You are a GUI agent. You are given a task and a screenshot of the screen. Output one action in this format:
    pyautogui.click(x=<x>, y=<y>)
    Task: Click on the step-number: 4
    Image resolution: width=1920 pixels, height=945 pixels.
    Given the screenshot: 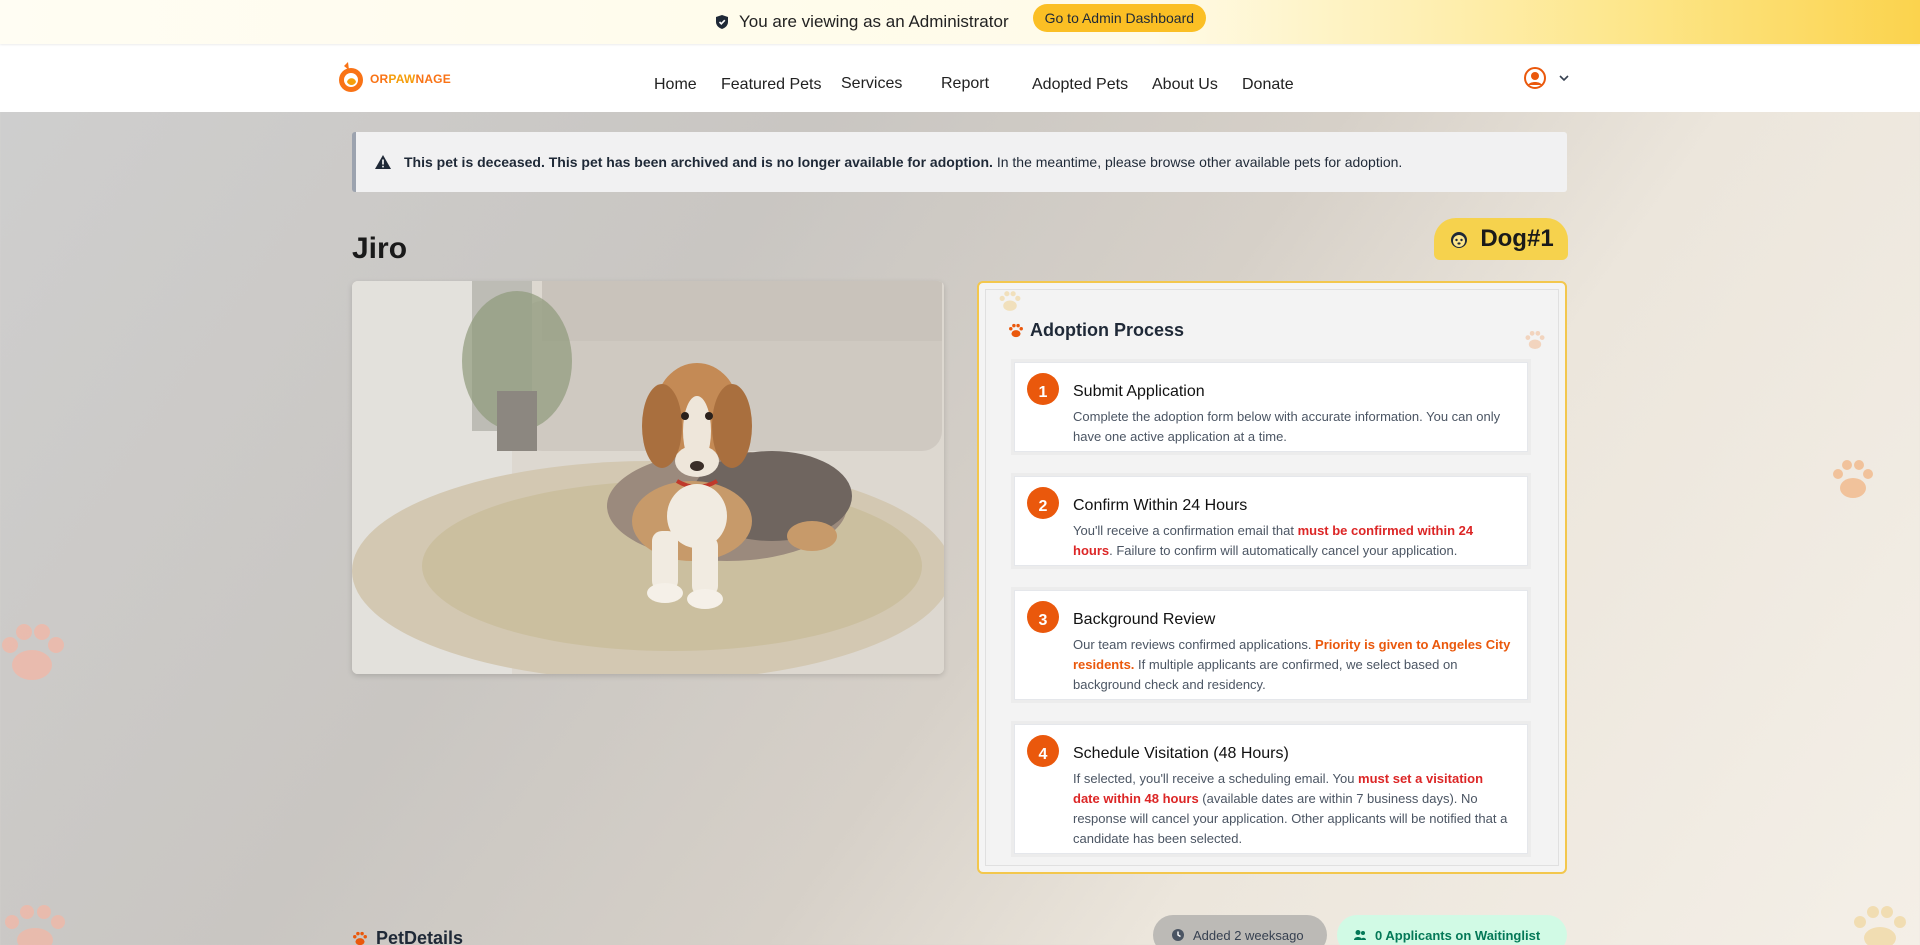 What is the action you would take?
    pyautogui.click(x=1043, y=751)
    